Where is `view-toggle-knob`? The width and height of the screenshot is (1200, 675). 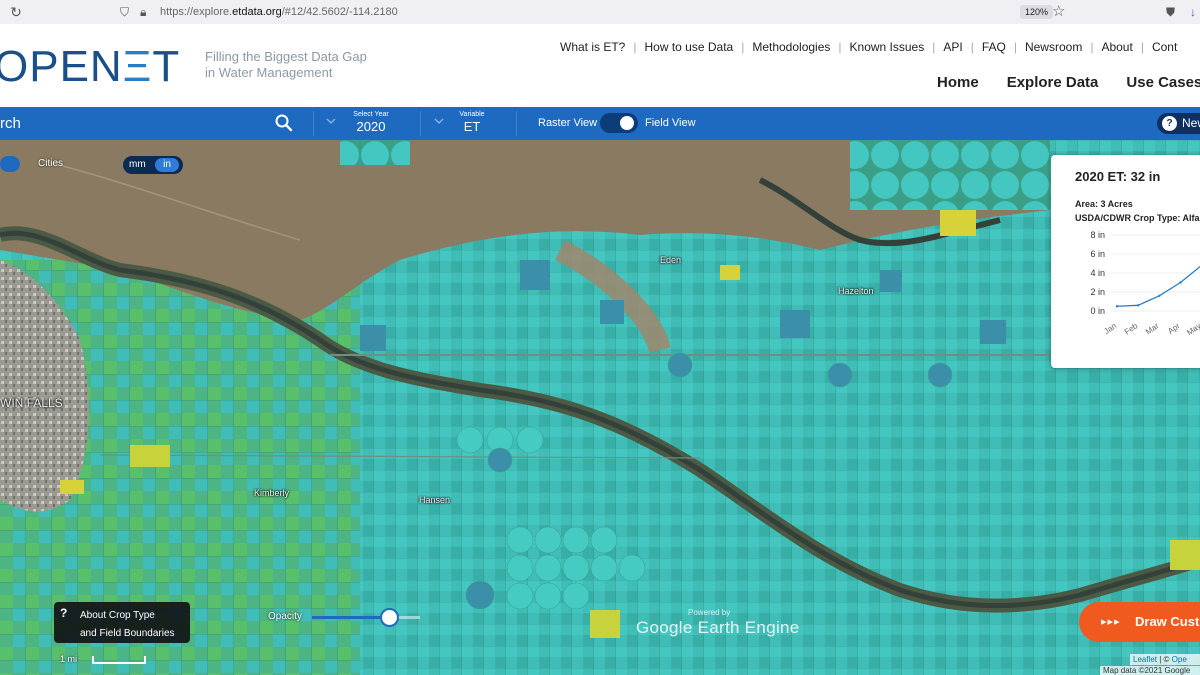 view-toggle-knob is located at coordinates (627, 123).